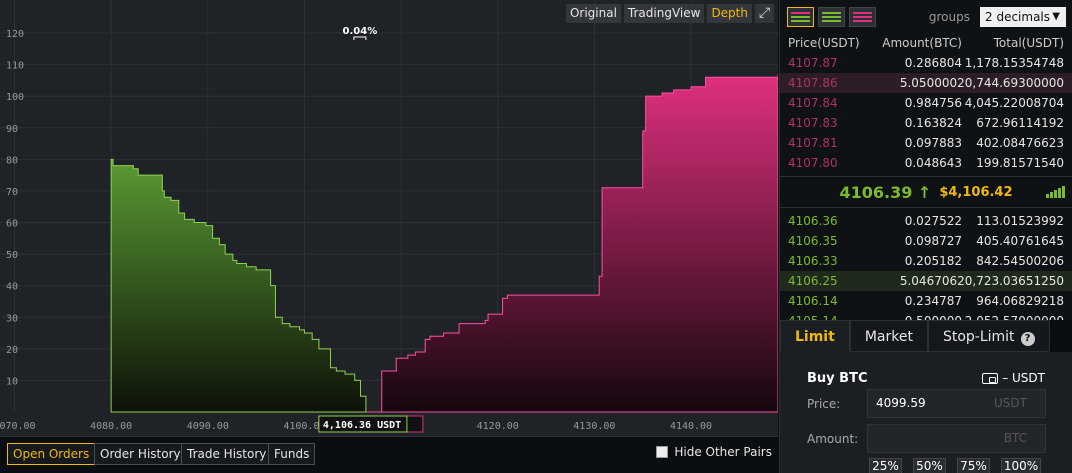 Image resolution: width=1072 pixels, height=473 pixels. I want to click on bid-row: 4106.25 5.046706 20,723.03651250, so click(926, 281).